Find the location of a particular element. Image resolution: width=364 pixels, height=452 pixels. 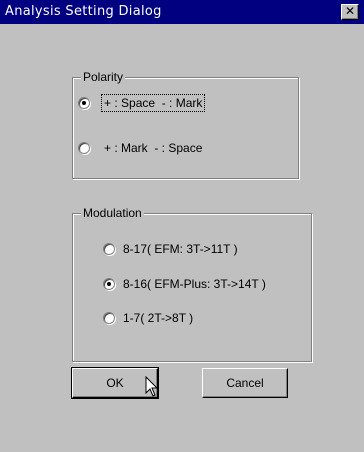

modulation-option-label: 8-16( EFM-Plus: 3T->14T ) is located at coordinates (194, 284).